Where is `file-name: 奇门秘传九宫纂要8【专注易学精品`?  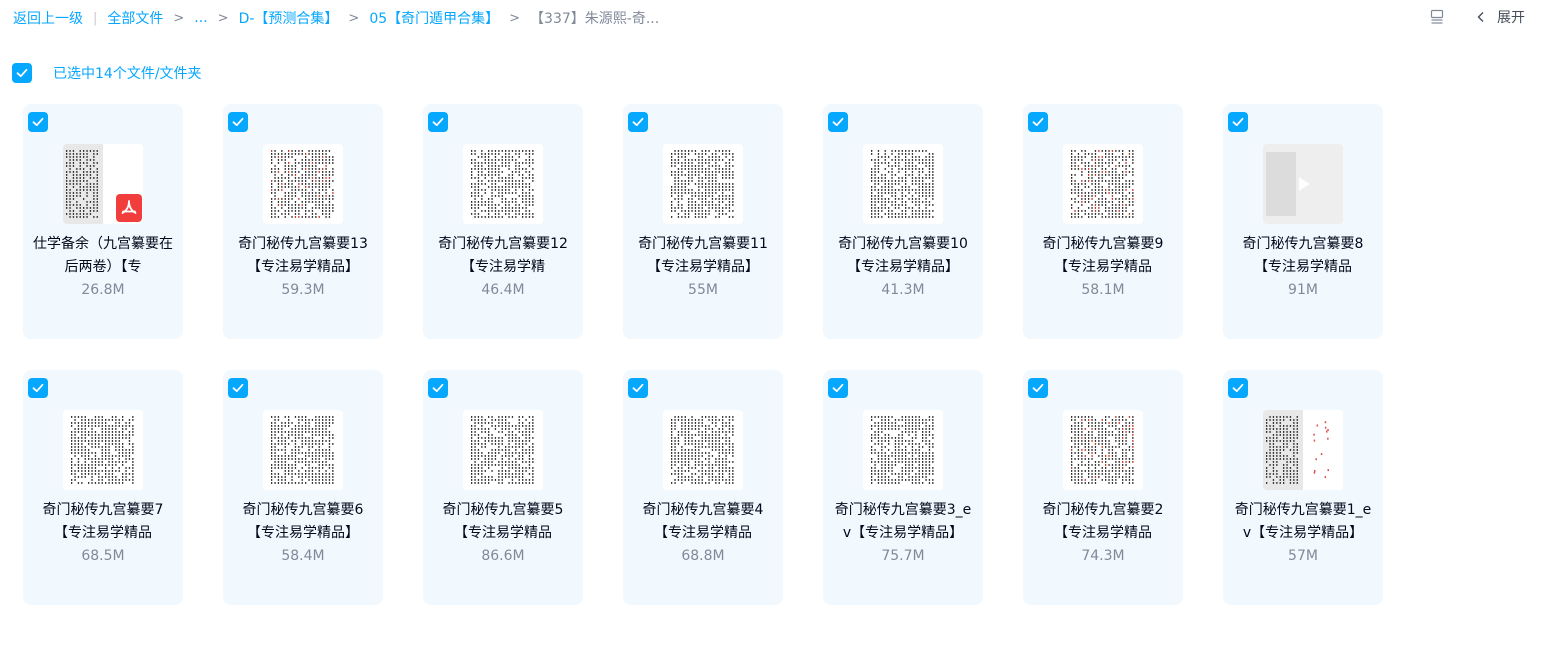 file-name: 奇门秘传九宫纂要8【专注易学精品 is located at coordinates (1303, 255).